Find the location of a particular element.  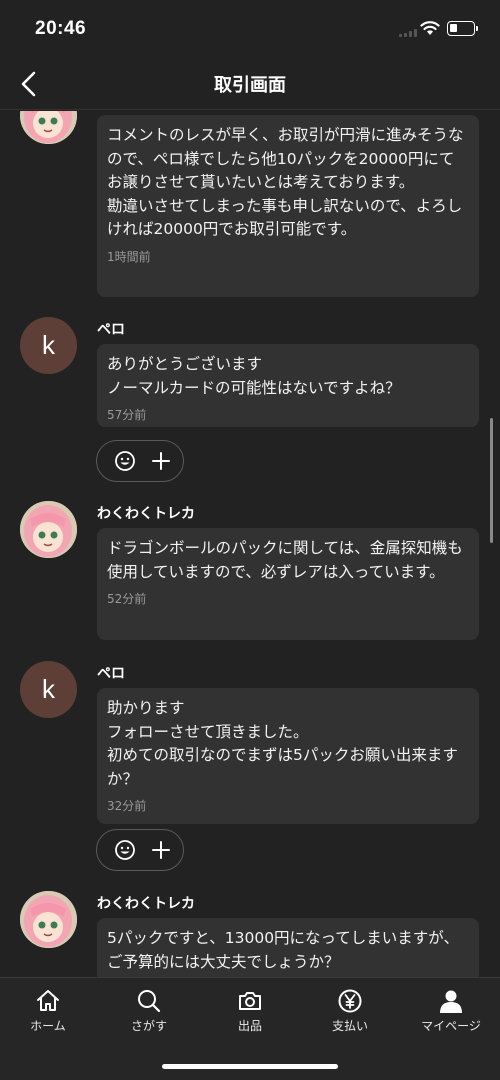

message-bubble: 5パックですと、13000円になってしまいますが、ご予算的には大丈夫でしょうか？ is located at coordinates (288, 947).